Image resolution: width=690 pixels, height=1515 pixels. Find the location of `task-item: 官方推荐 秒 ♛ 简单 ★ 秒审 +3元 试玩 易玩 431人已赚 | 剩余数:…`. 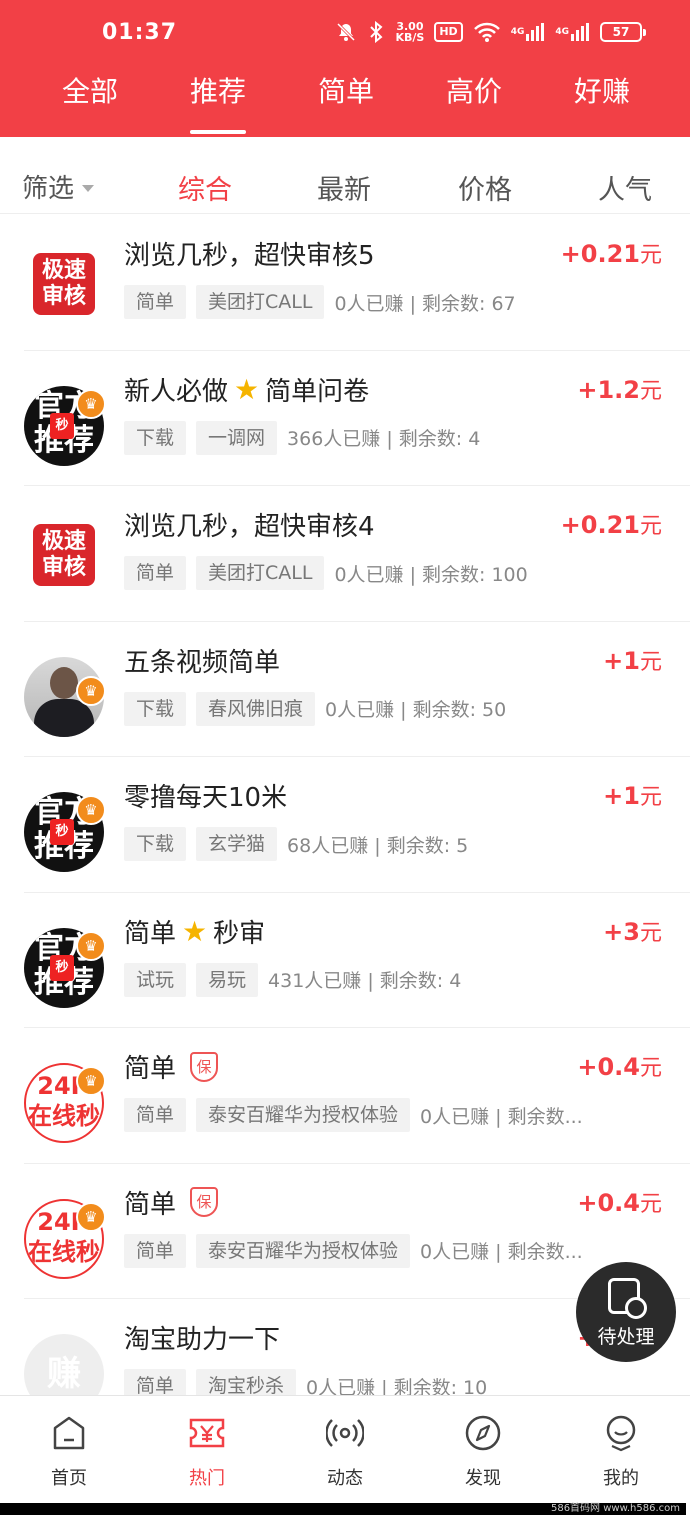

task-item: 官方推荐 秒 ♛ 简单 ★ 秒审 +3元 试玩 易玩 431人已赚 | 剩余数:… is located at coordinates (357, 960).